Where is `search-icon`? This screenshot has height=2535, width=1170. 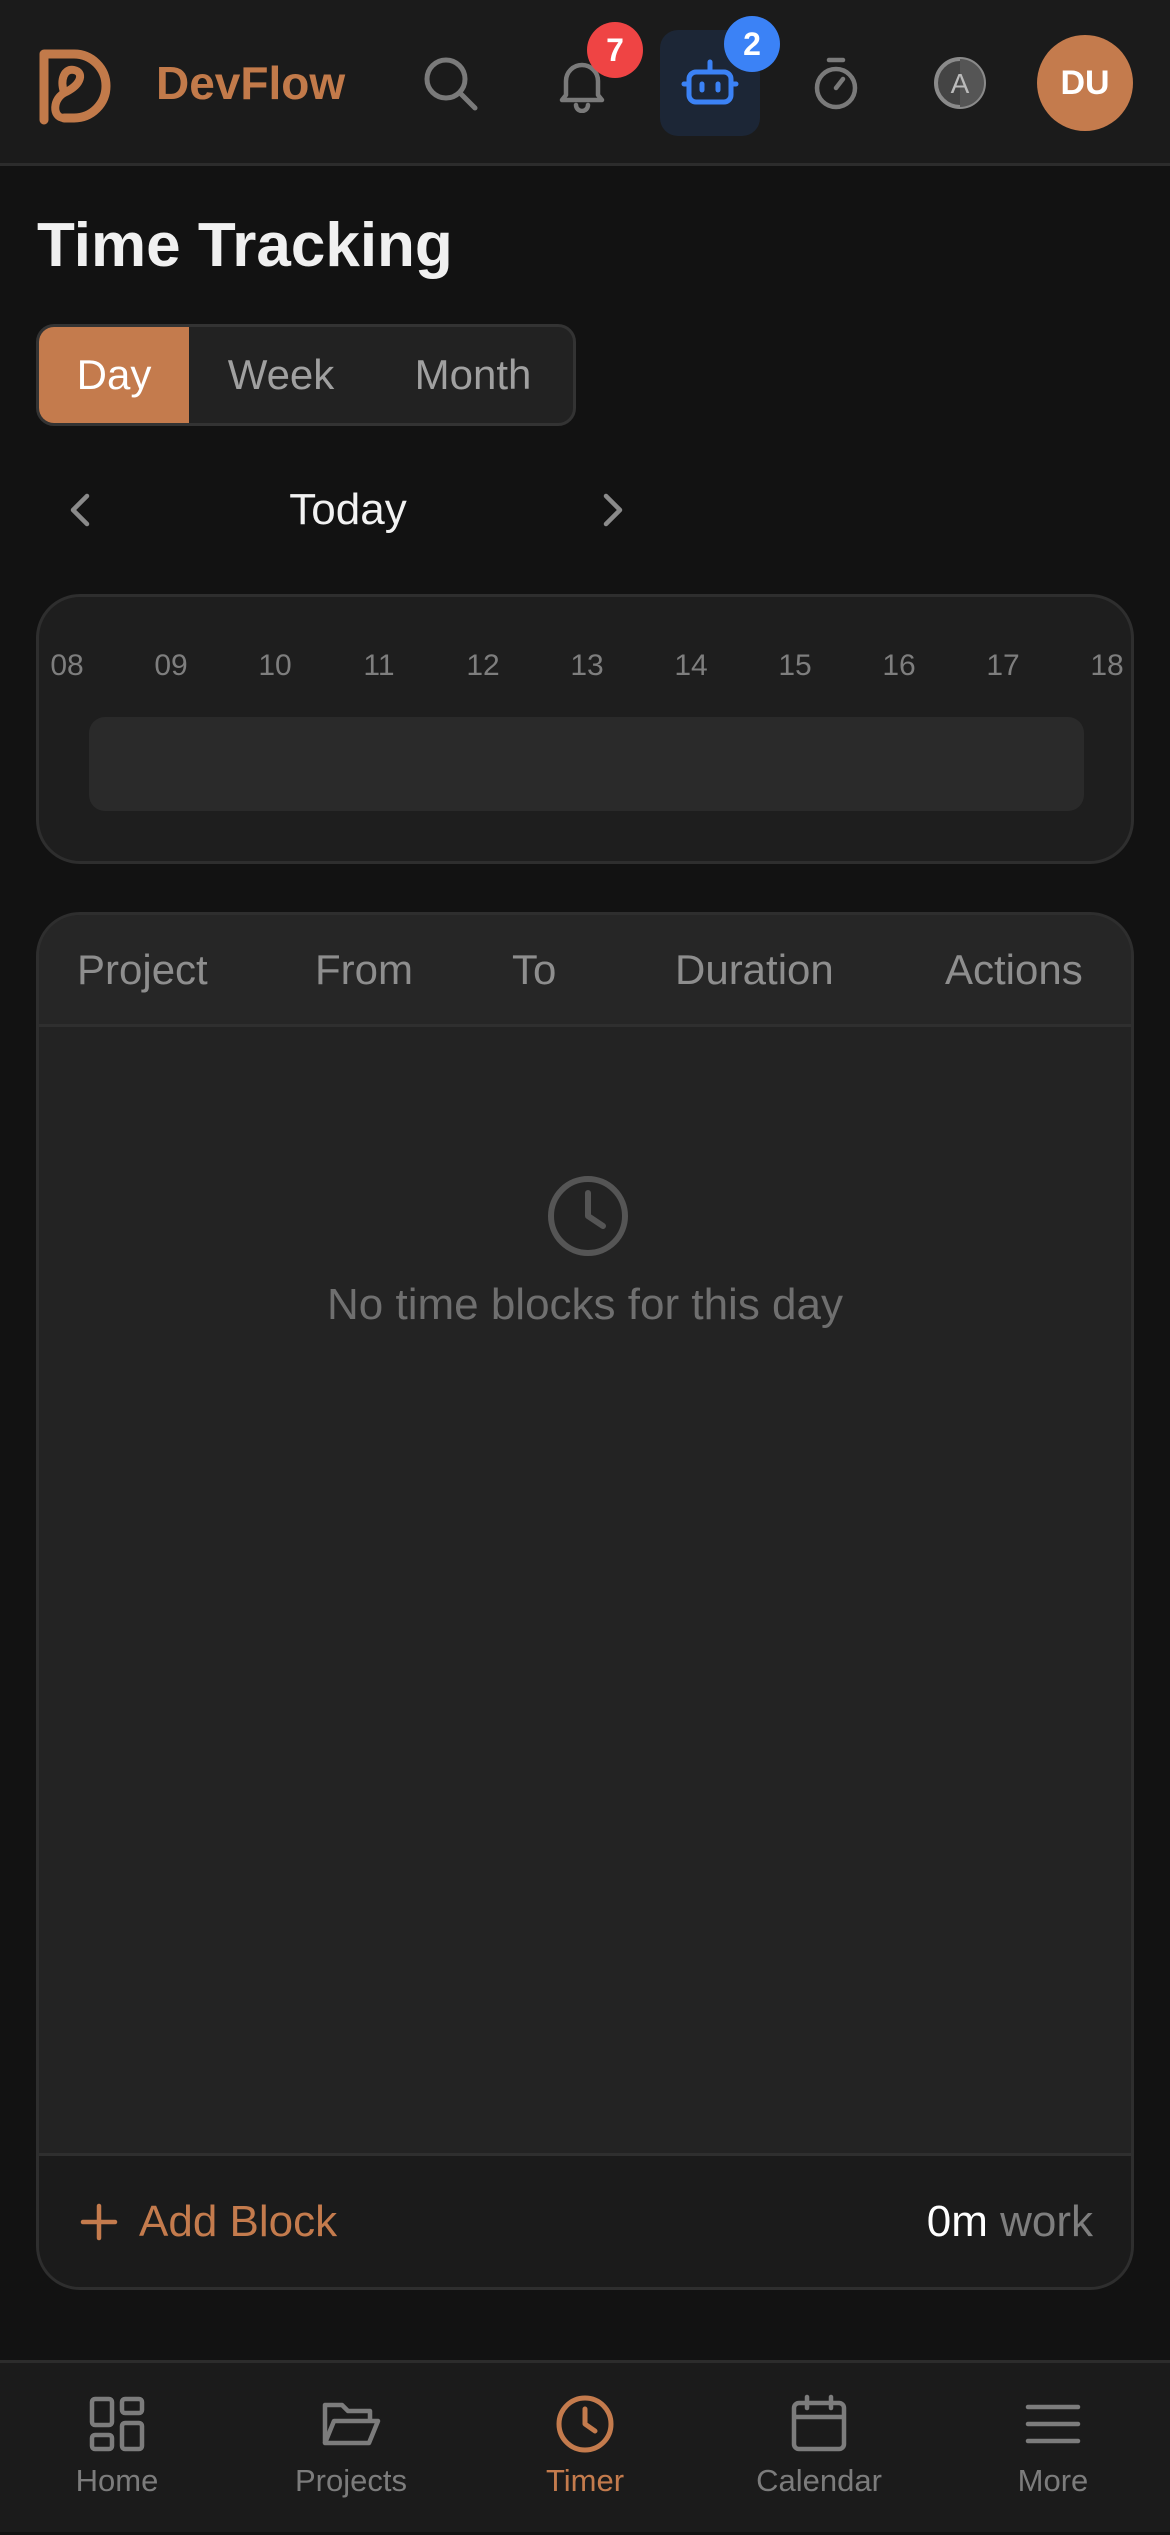 search-icon is located at coordinates (451, 84).